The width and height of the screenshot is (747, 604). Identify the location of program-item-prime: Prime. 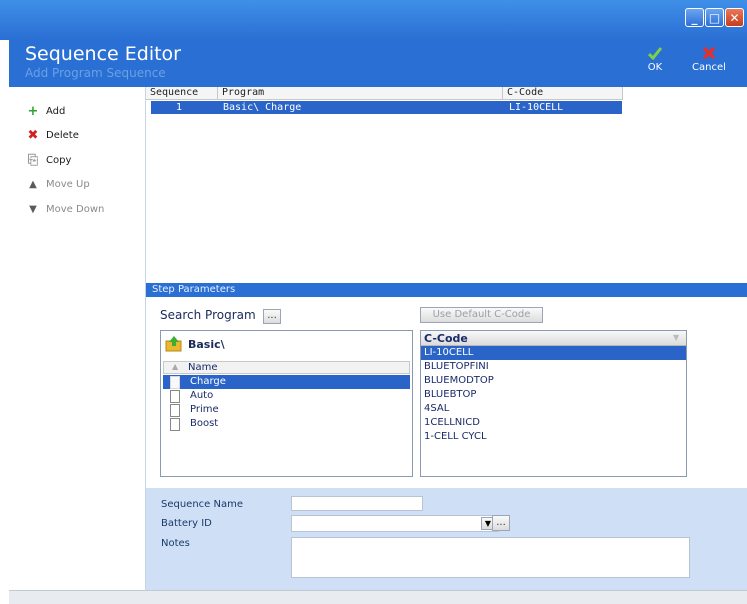
(286, 410).